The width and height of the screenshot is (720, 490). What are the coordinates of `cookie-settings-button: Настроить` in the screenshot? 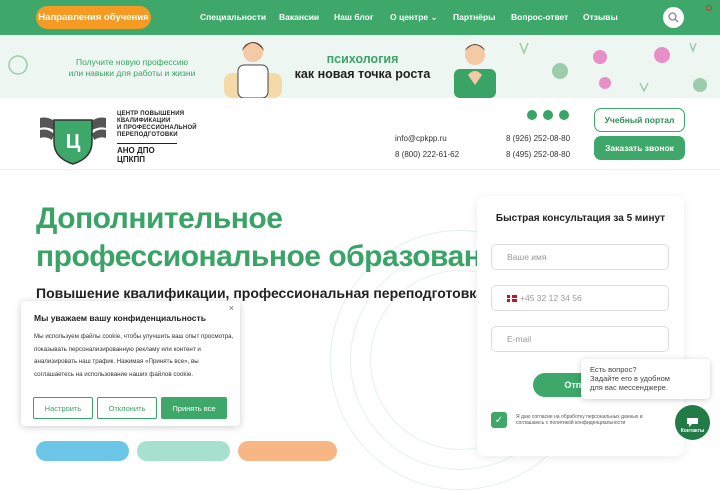 It's located at (63, 408).